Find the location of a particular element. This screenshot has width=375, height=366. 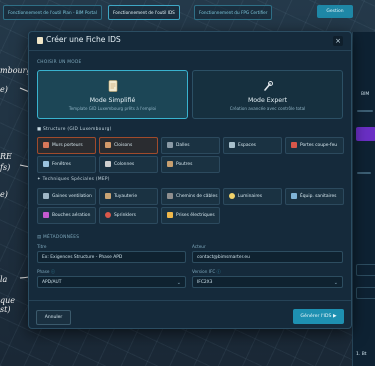

window-icon is located at coordinates (46, 164).